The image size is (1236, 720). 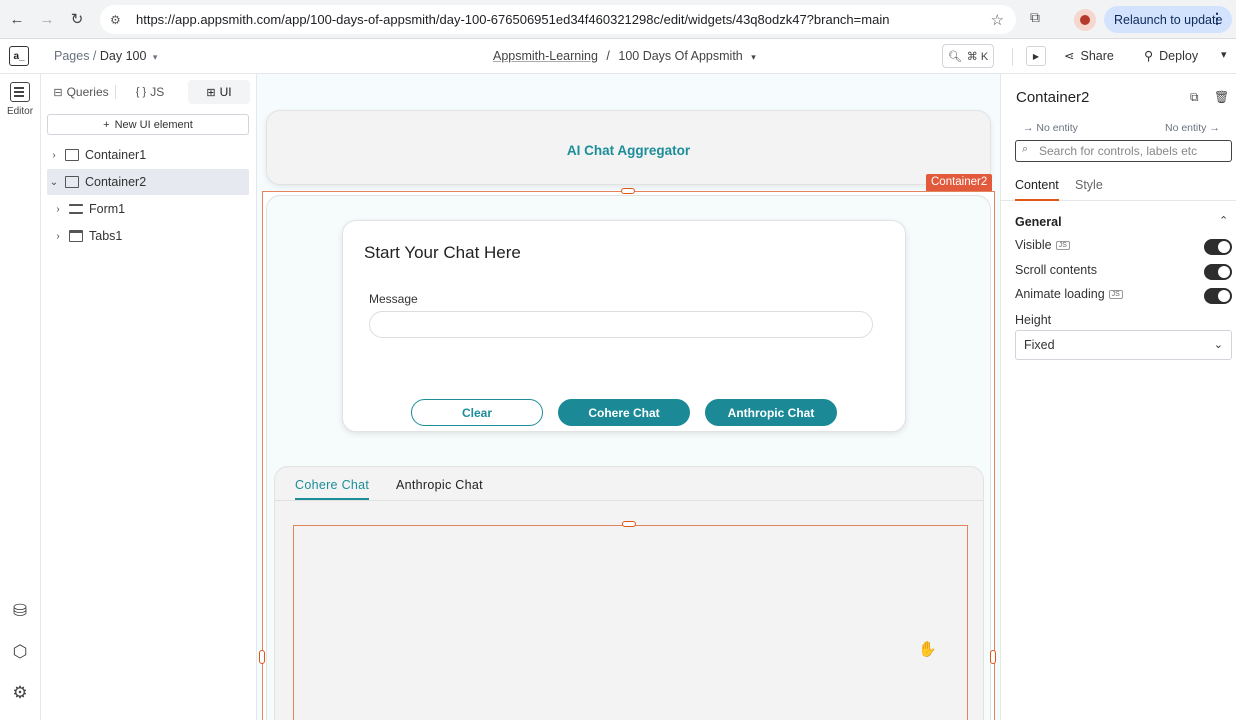 I want to click on relaunch-button: Relaunch to update ⋮, so click(x=1168, y=19).